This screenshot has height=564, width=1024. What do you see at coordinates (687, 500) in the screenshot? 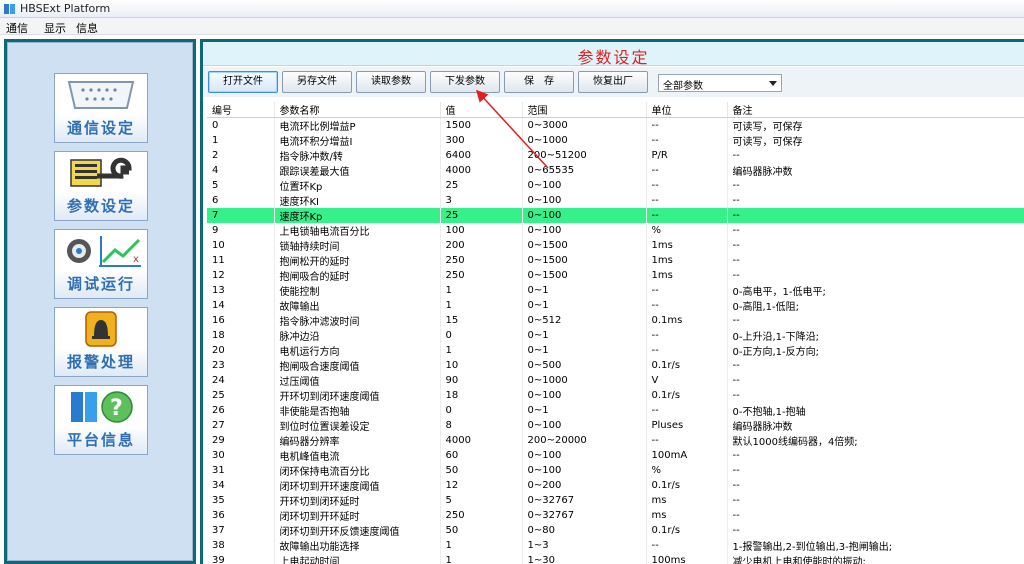
I see `param-unit: ms` at bounding box center [687, 500].